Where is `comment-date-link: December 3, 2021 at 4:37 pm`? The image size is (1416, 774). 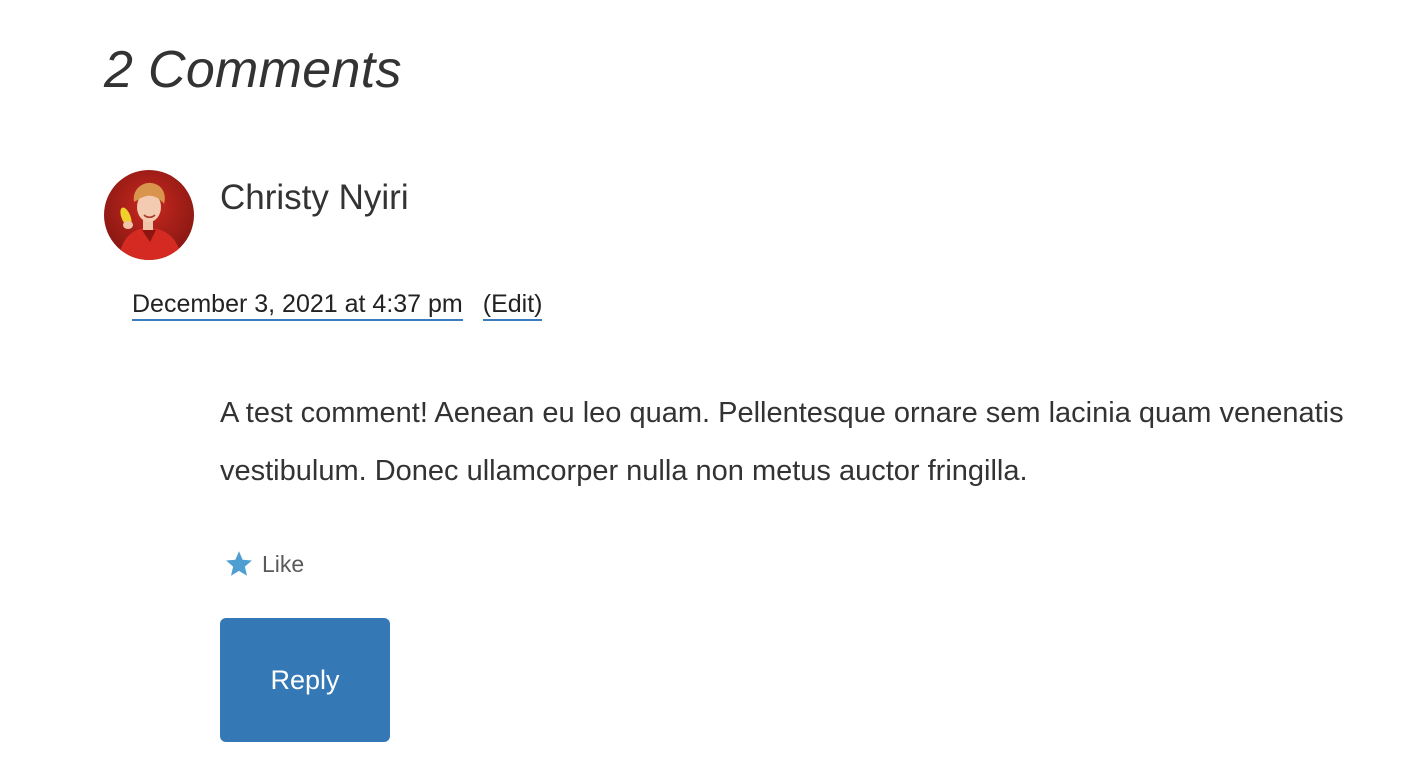 comment-date-link: December 3, 2021 at 4:37 pm is located at coordinates (297, 305).